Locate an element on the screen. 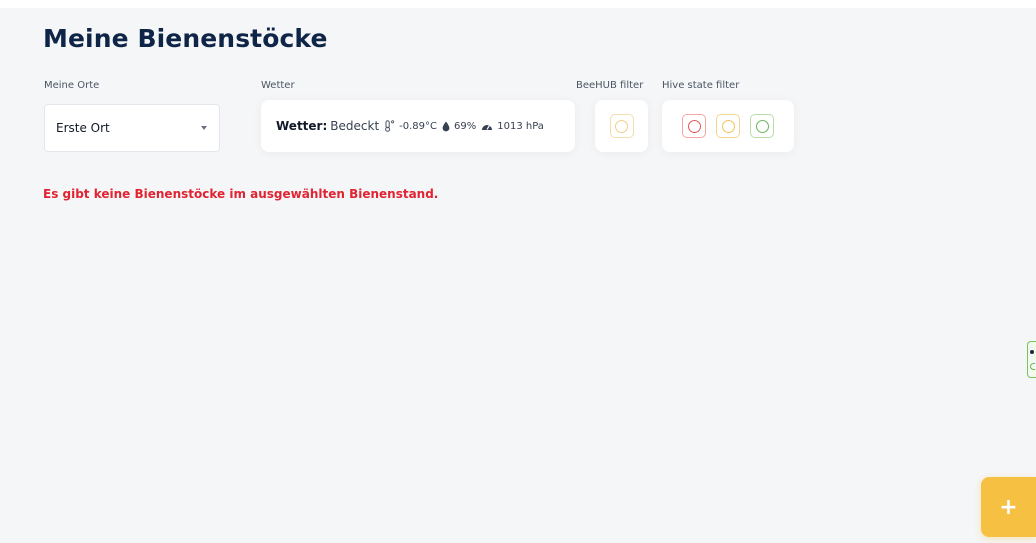 This screenshot has height=543, width=1036. beehub-filter-label: BeeHUB filter is located at coordinates (610, 85).